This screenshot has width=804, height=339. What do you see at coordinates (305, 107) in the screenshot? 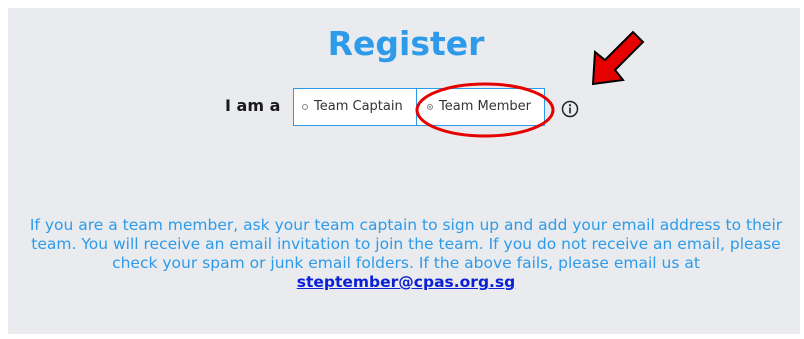
I see `radio-team-captain` at bounding box center [305, 107].